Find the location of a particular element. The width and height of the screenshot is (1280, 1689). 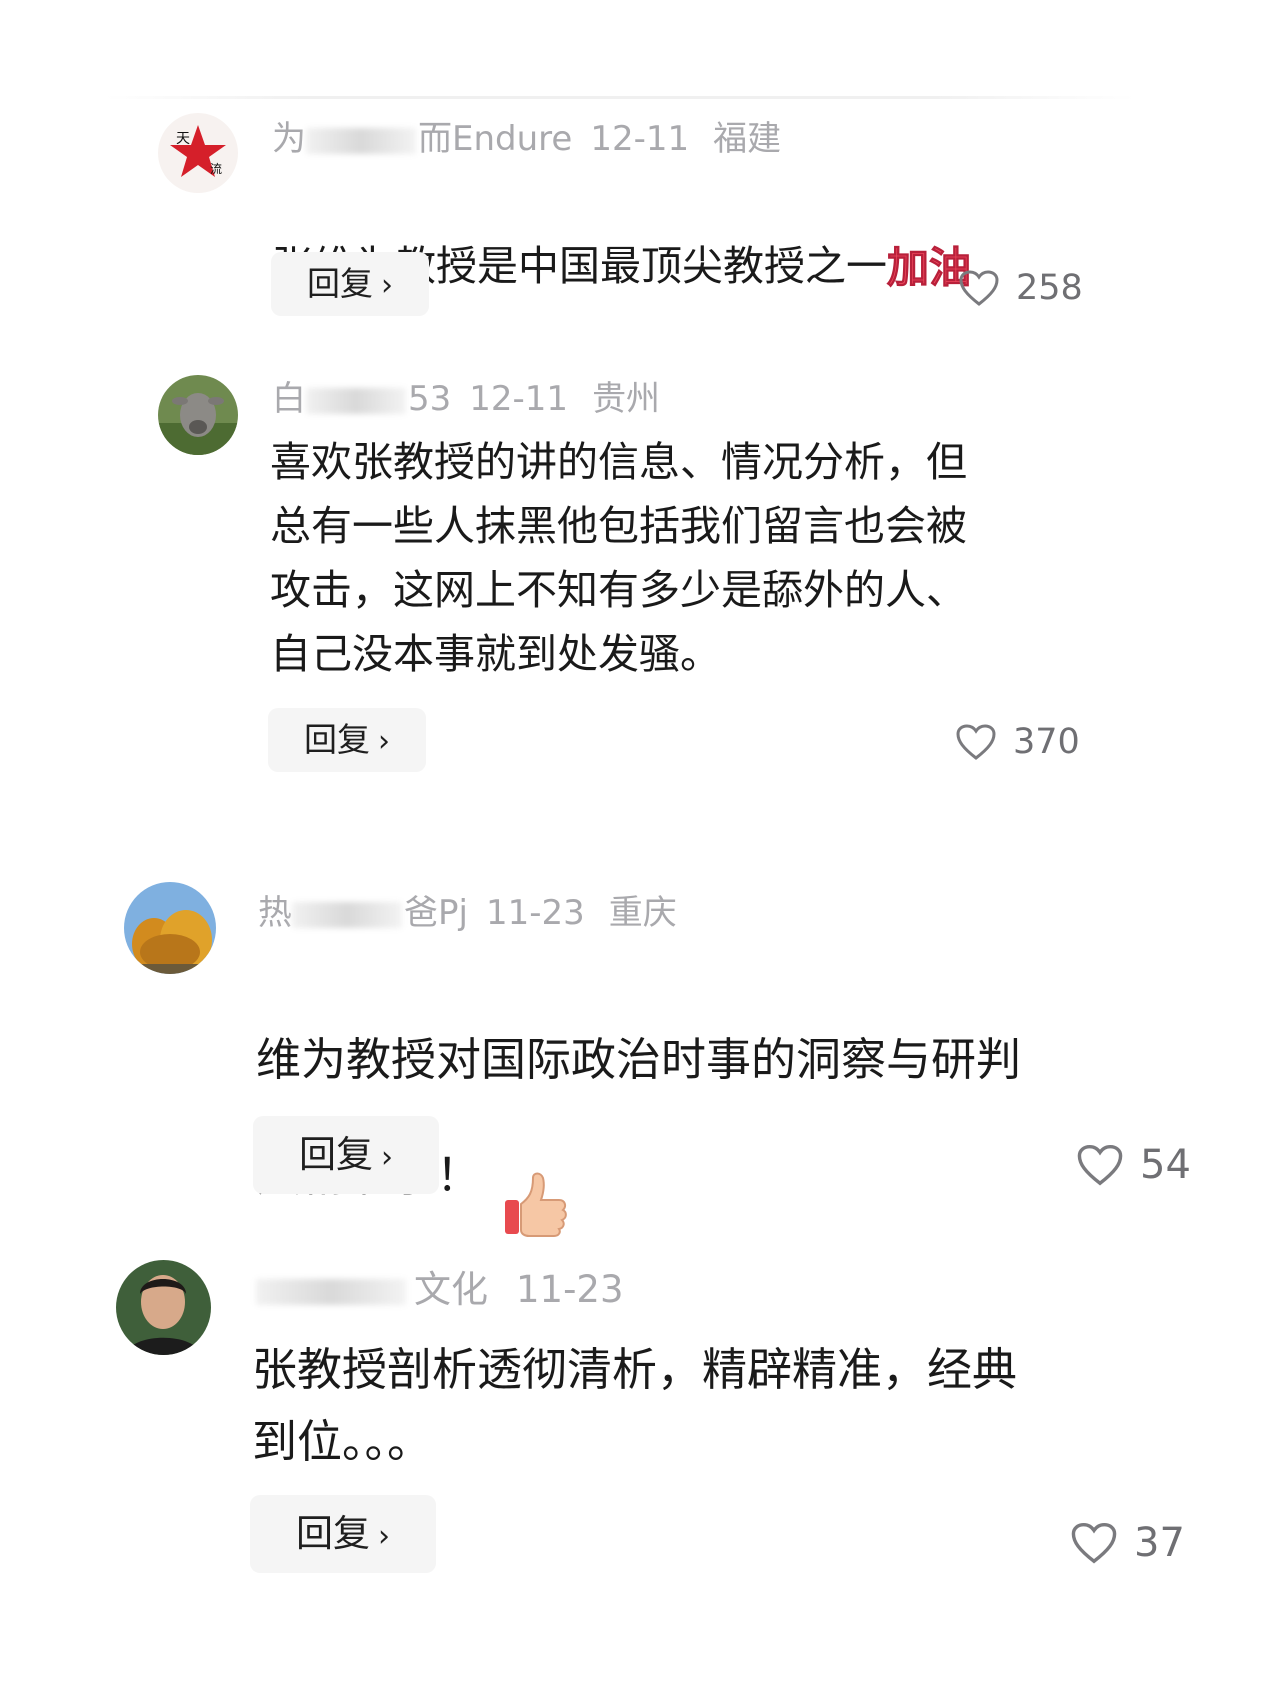

comment-meta: 热爸Pj 11-23 重庆 is located at coordinates (479, 913).